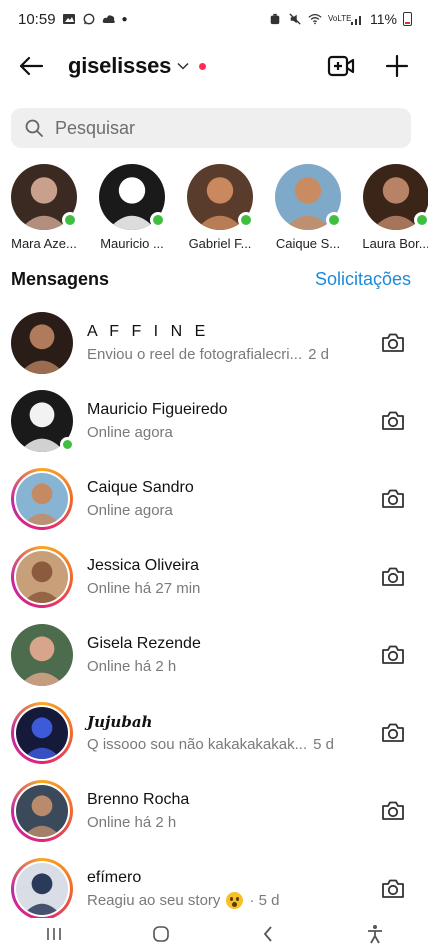 The height and width of the screenshot is (950, 428). Describe the element at coordinates (183, 66) in the screenshot. I see `chevron-down-icon` at that location.